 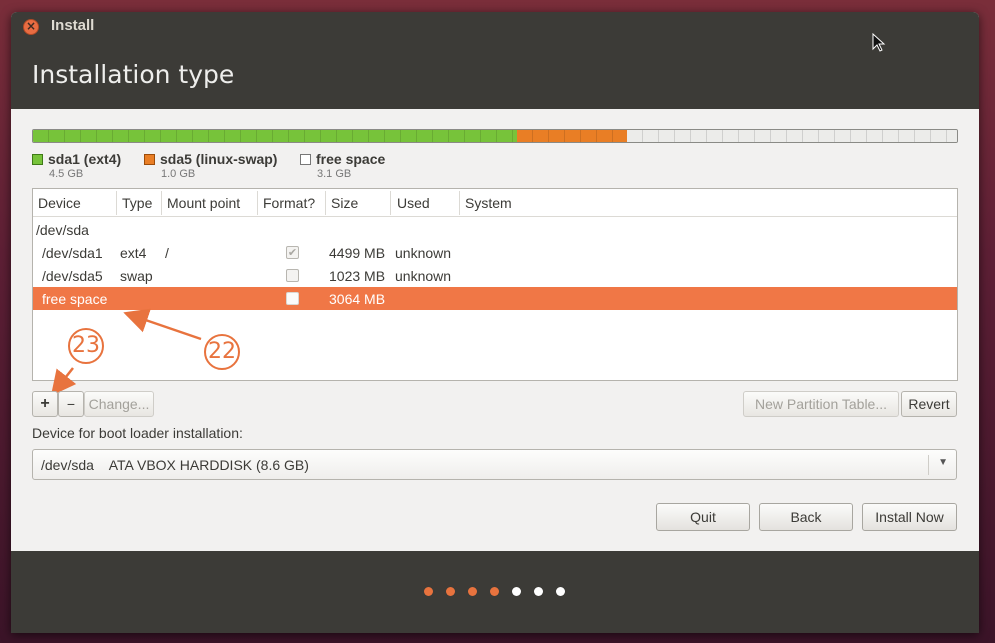 What do you see at coordinates (943, 462) in the screenshot?
I see `chevron-down-icon: ▼` at bounding box center [943, 462].